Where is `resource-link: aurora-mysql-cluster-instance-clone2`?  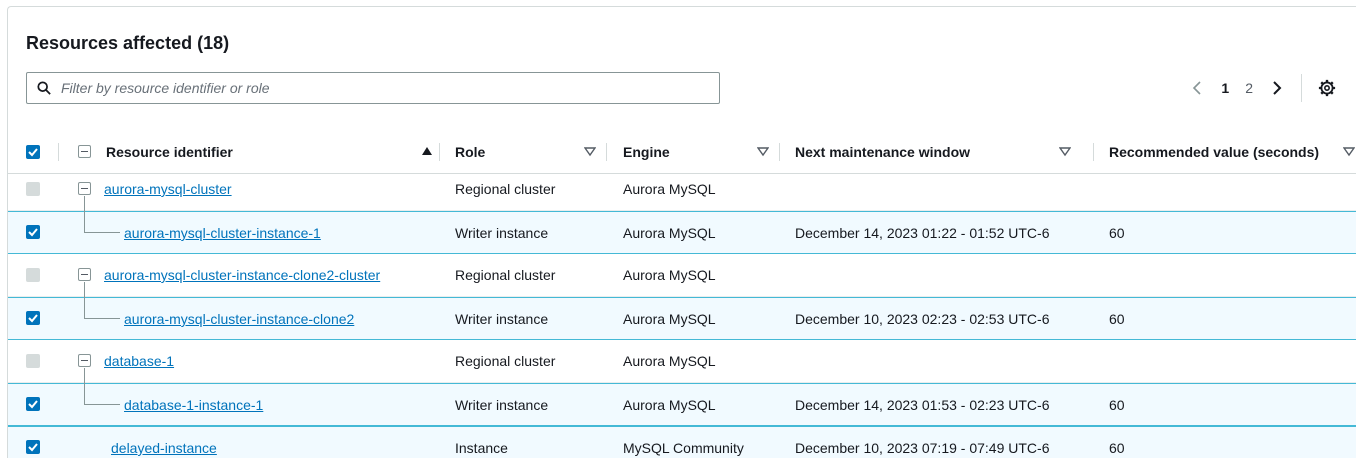
resource-link: aurora-mysql-cluster-instance-clone2 is located at coordinates (239, 319).